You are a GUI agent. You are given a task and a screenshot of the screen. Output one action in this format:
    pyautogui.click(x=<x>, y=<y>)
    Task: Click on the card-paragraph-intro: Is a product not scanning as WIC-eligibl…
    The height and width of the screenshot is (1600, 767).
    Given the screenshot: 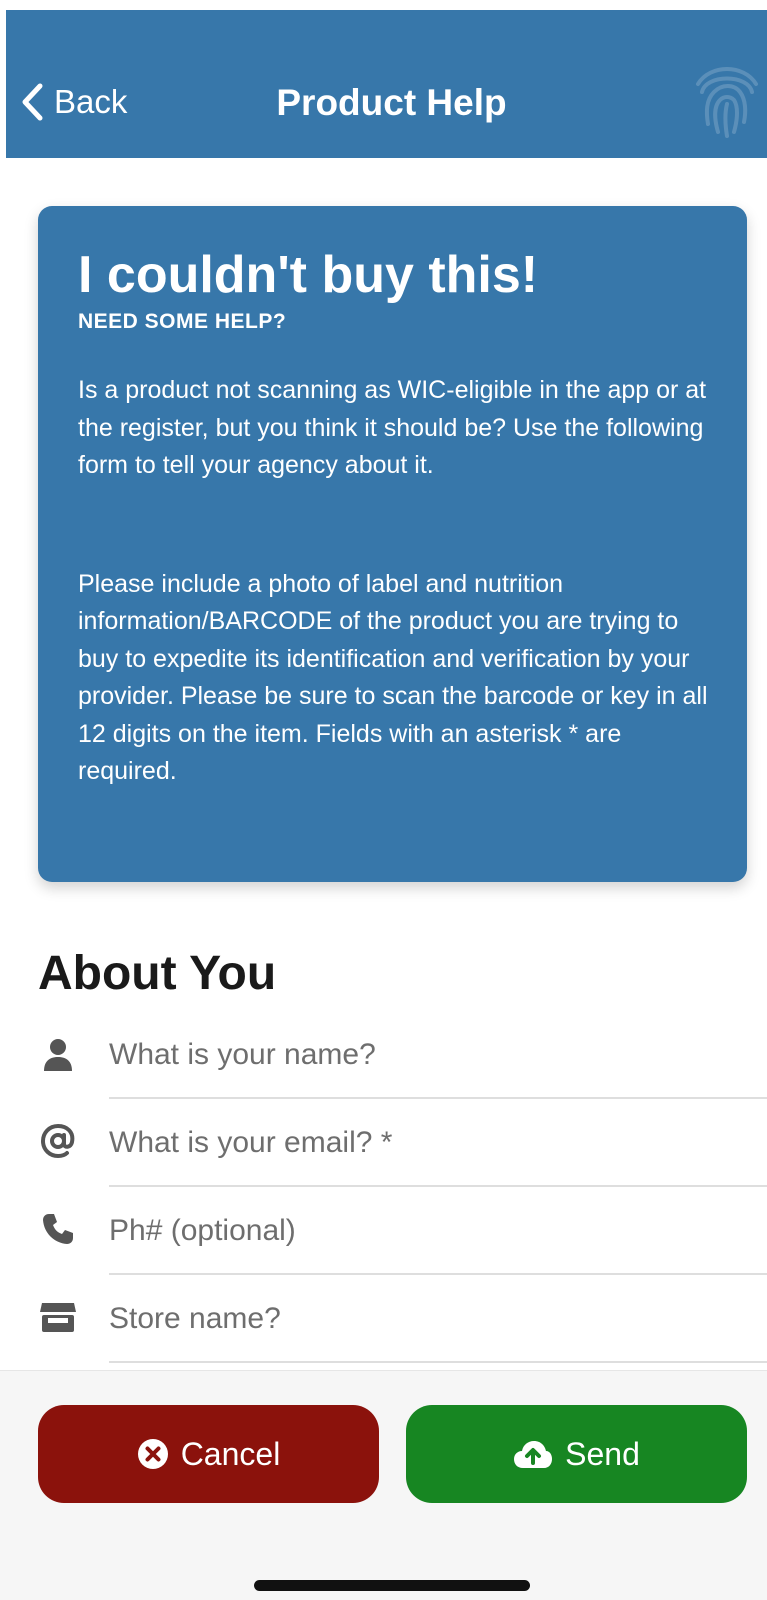 What is the action you would take?
    pyautogui.click(x=392, y=427)
    